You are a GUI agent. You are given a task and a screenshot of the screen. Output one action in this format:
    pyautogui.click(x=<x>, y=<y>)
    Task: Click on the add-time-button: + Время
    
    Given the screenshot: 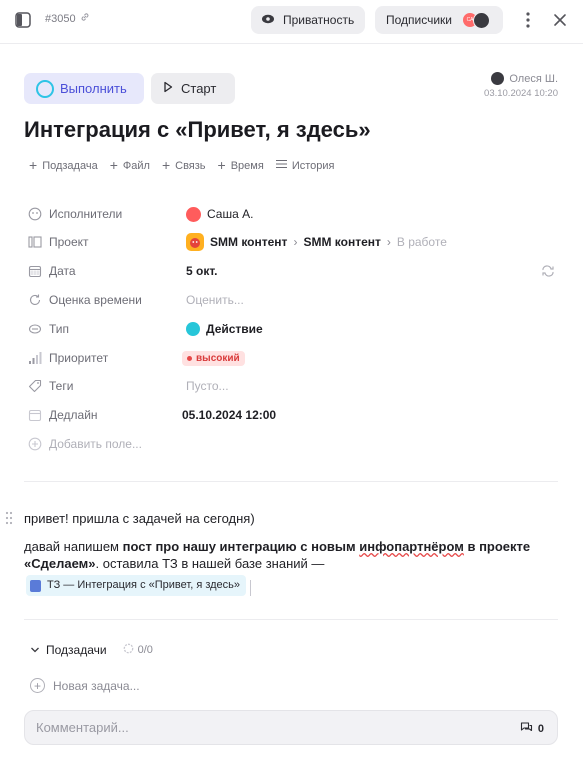 What is the action you would take?
    pyautogui.click(x=240, y=165)
    